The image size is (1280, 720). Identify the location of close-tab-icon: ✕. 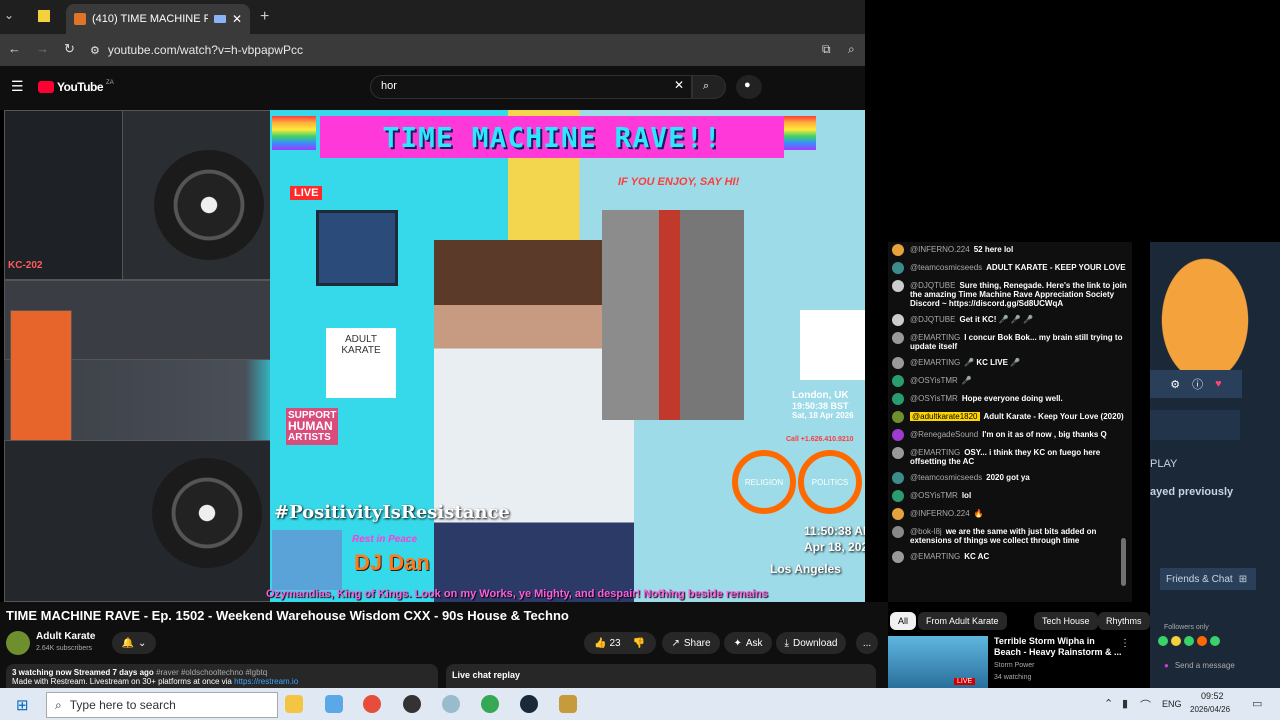
(237, 19).